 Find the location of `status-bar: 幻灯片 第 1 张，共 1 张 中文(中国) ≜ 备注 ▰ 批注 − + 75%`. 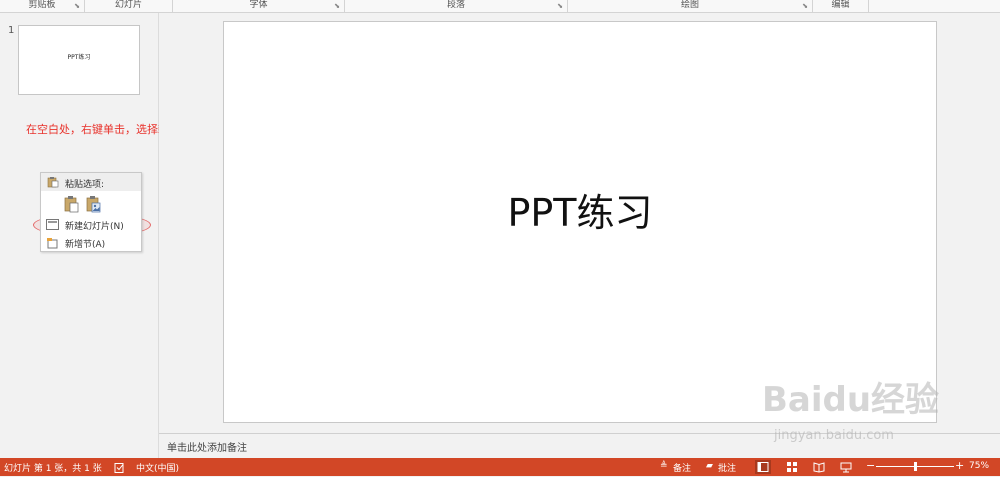

status-bar: 幻灯片 第 1 张，共 1 张 中文(中国) ≜ 备注 ▰ 批注 − + 75% is located at coordinates (500, 467).